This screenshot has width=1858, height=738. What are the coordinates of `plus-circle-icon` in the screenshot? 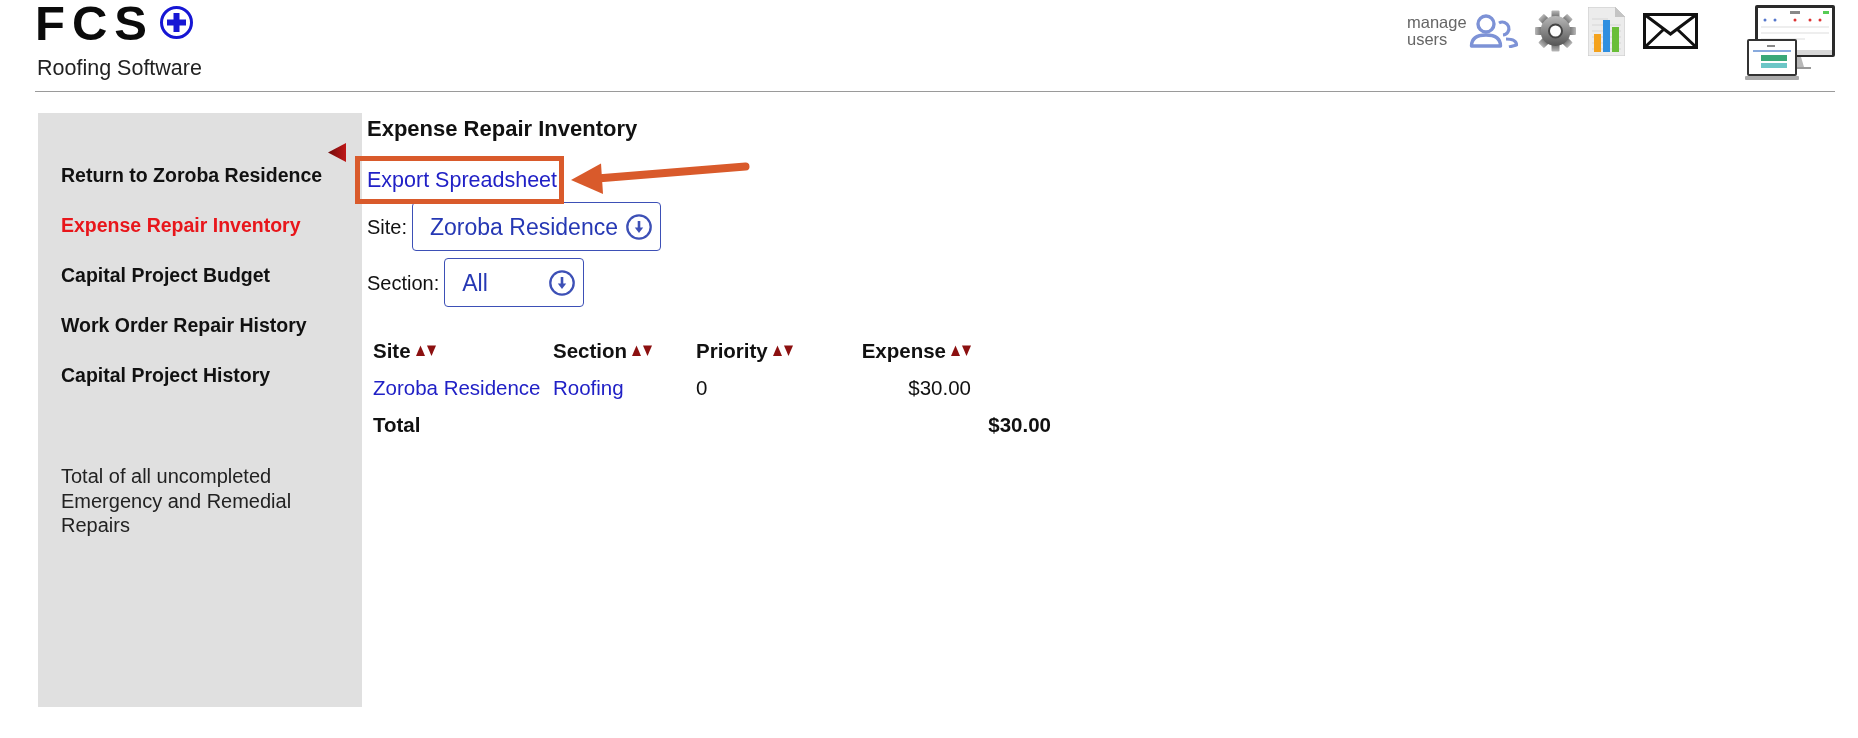 It's located at (176, 22).